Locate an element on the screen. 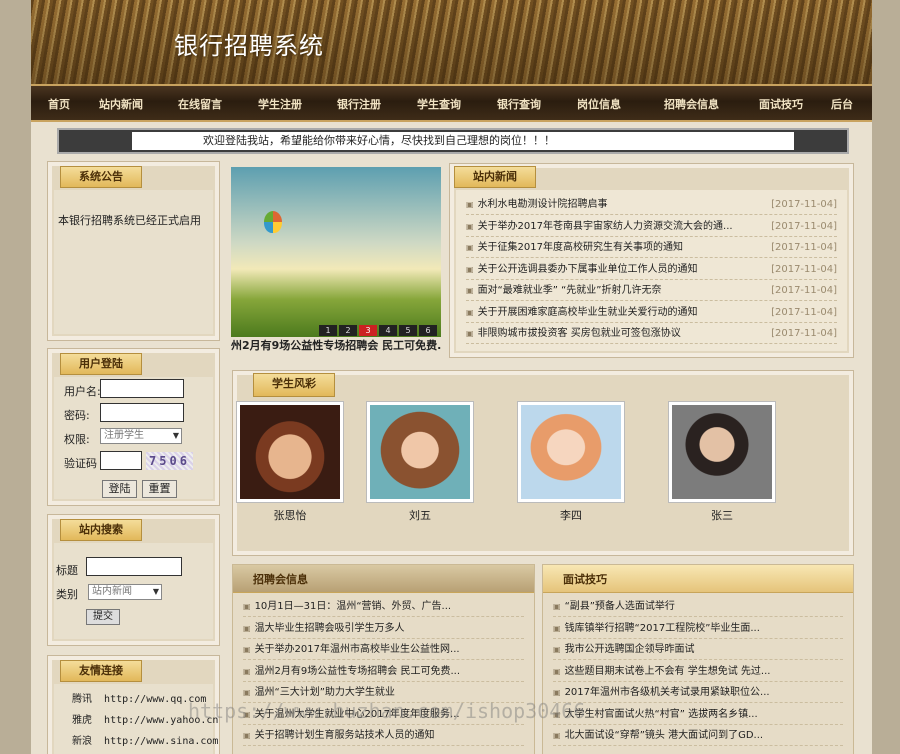  list-item: ▣ 非限购城市拔投资客 买房包就业可签包涨协议 [2017-11-04] is located at coordinates (651, 333).